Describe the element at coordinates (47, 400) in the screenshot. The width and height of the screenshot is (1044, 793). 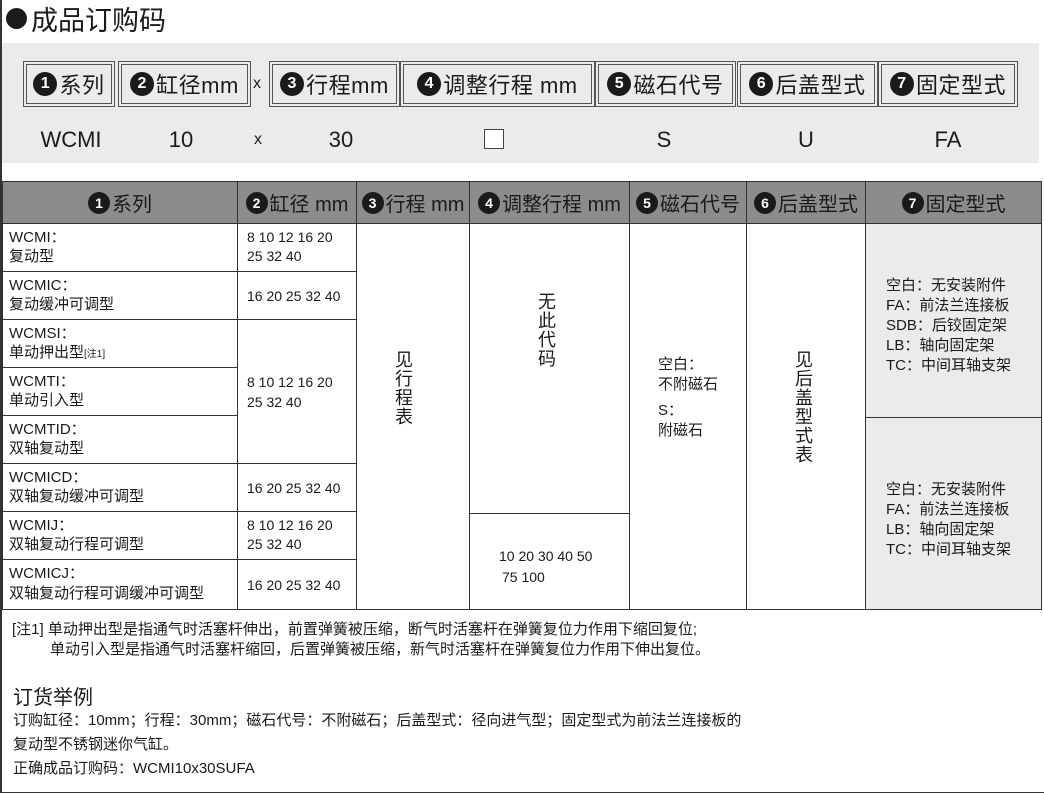
I see `series-desc: 单动引入型` at that location.